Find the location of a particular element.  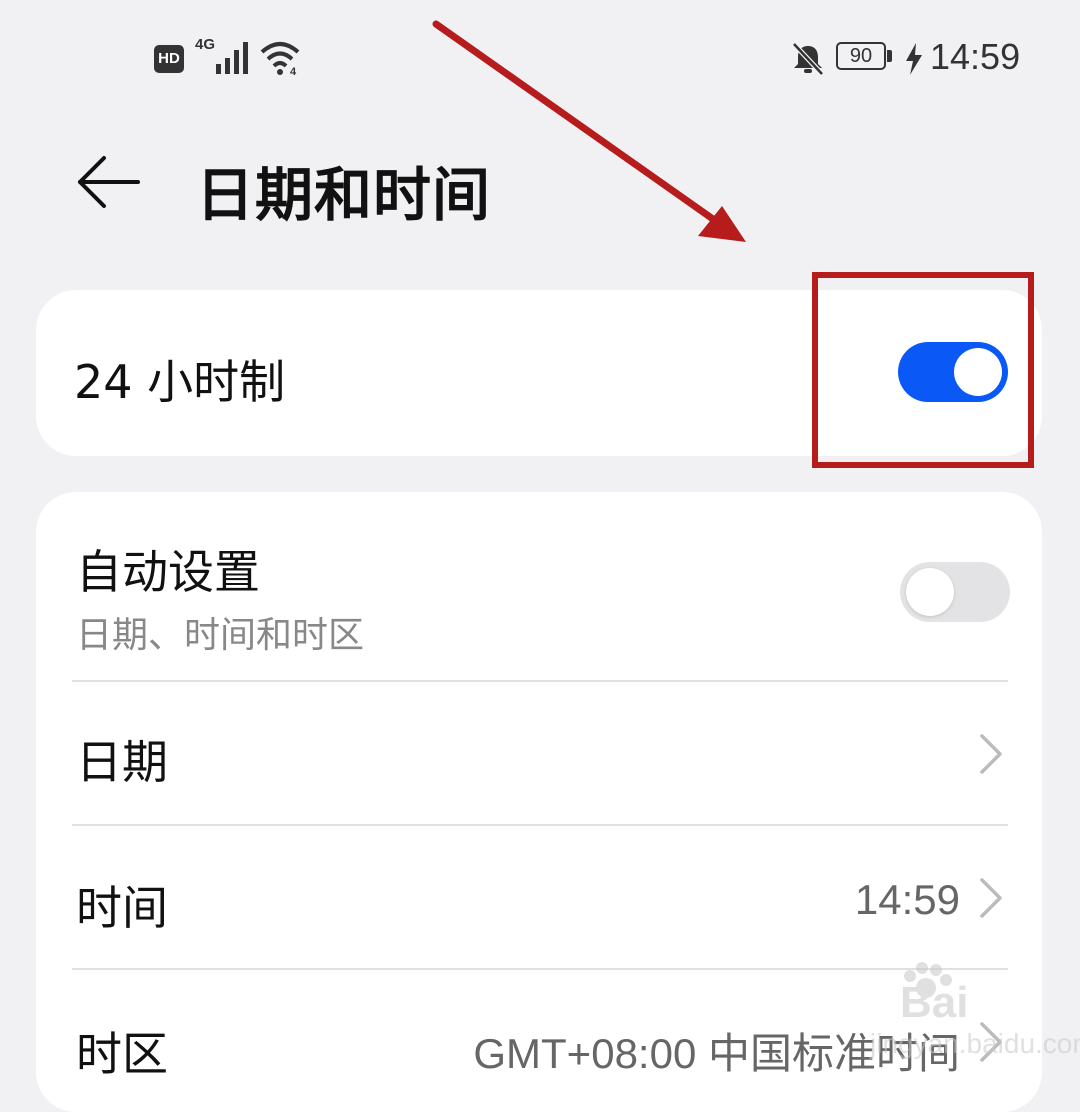

auto-set-toggle is located at coordinates (955, 592).